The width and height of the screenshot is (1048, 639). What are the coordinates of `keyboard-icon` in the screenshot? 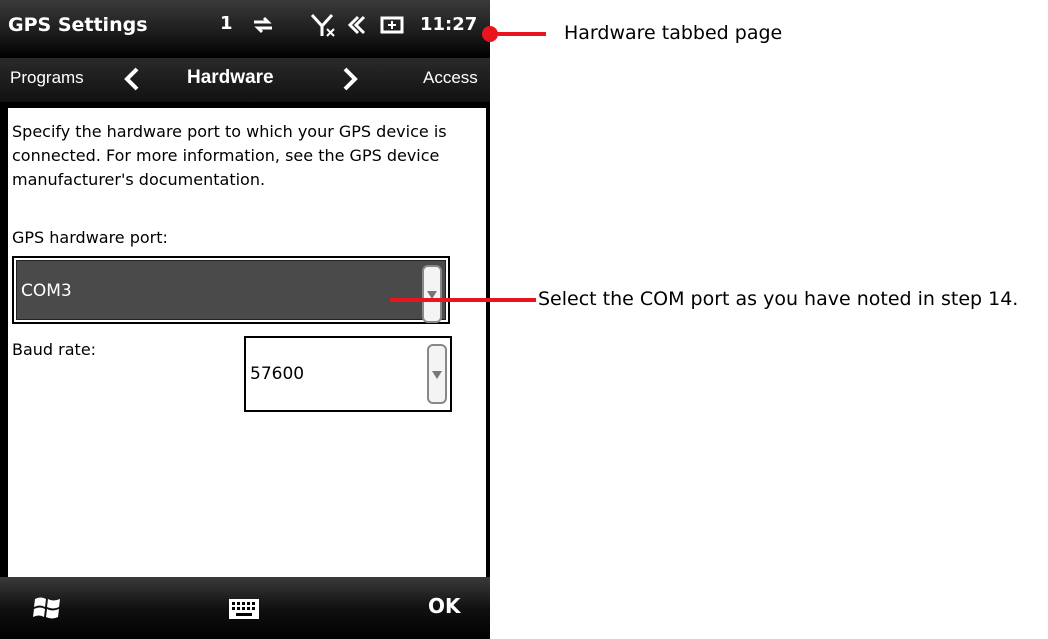 It's located at (244, 609).